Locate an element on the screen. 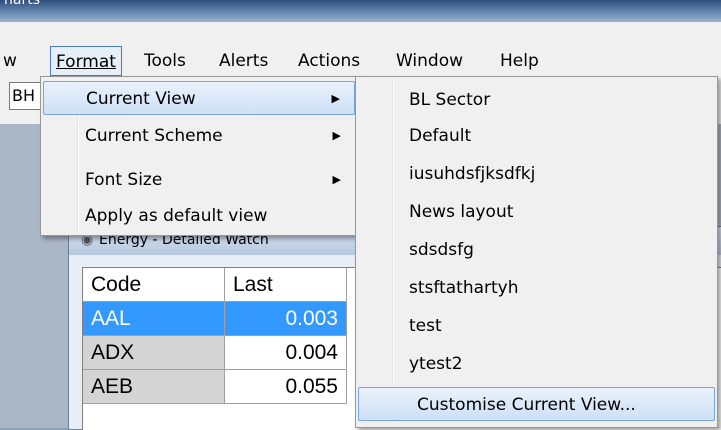 The image size is (721, 430). view-item-test: test is located at coordinates (536, 326).